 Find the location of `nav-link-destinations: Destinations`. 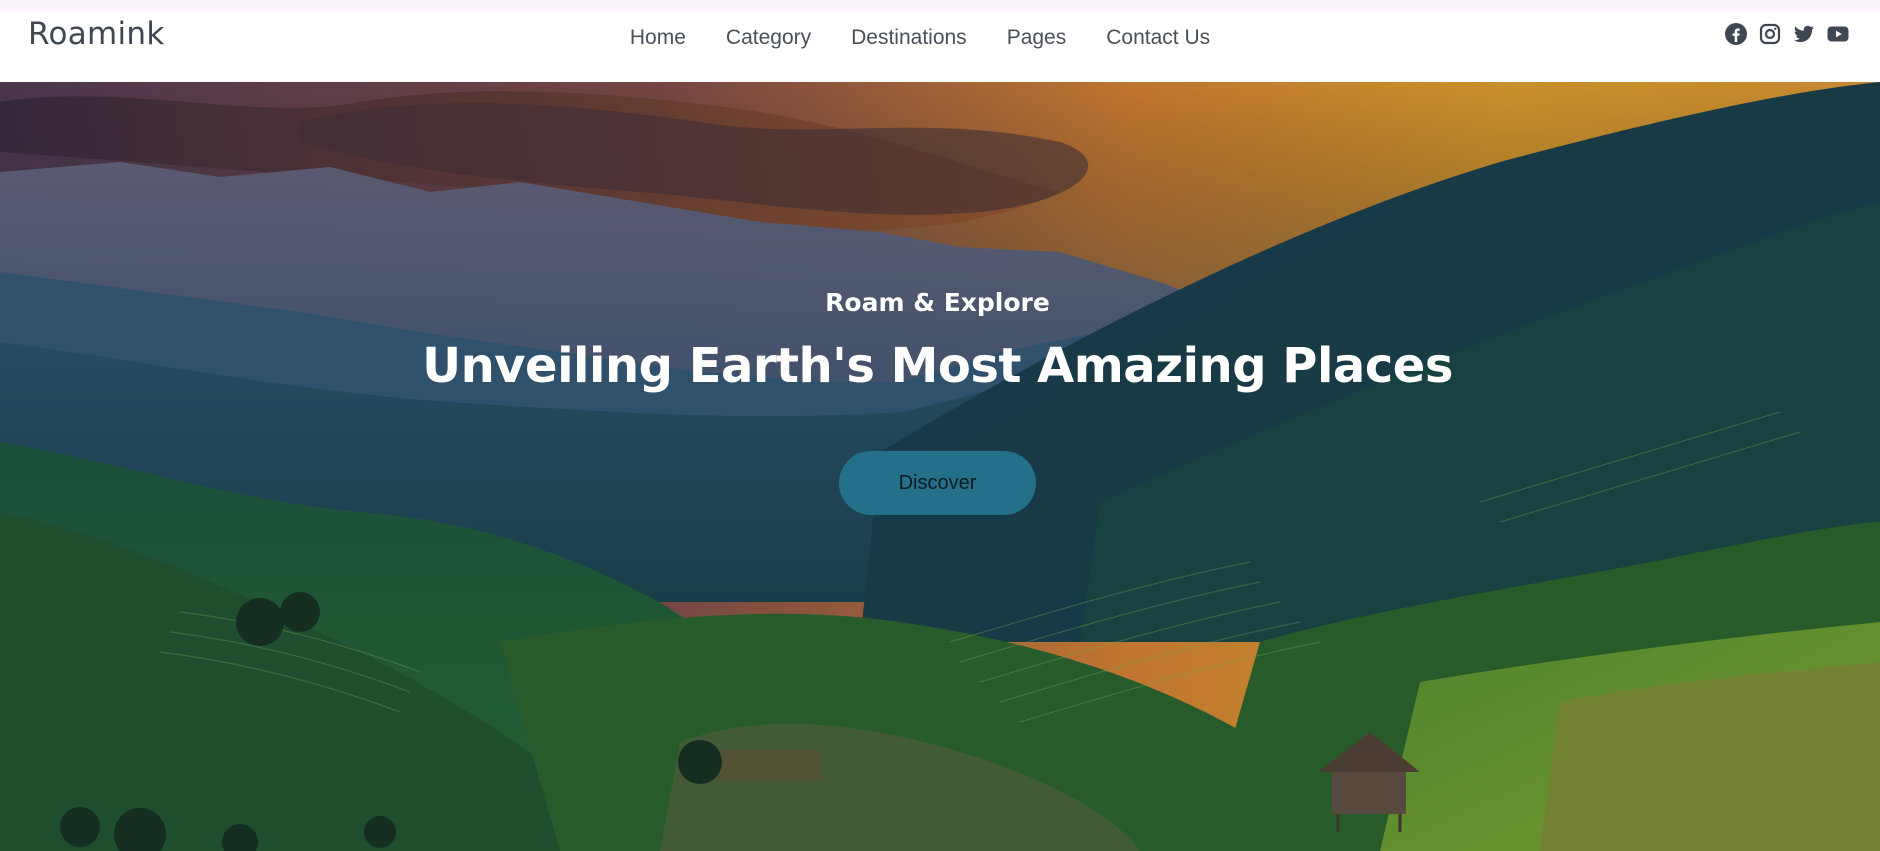

nav-link-destinations: Destinations is located at coordinates (909, 38).